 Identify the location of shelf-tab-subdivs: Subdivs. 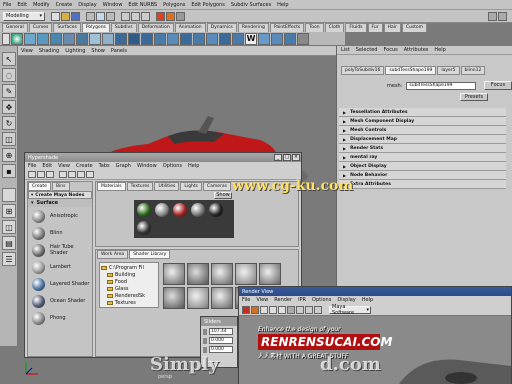
(123, 27).